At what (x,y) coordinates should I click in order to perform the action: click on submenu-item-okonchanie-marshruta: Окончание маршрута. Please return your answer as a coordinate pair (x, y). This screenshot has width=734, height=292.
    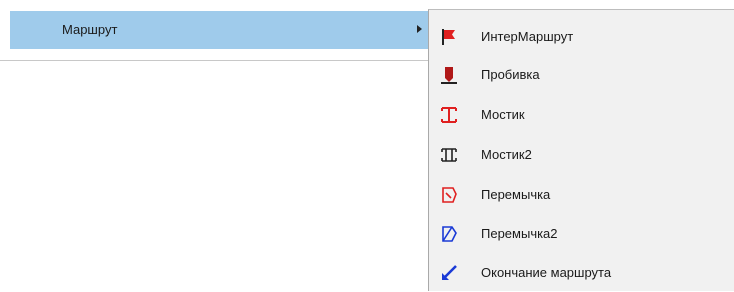
    Looking at the image, I should click on (581, 273).